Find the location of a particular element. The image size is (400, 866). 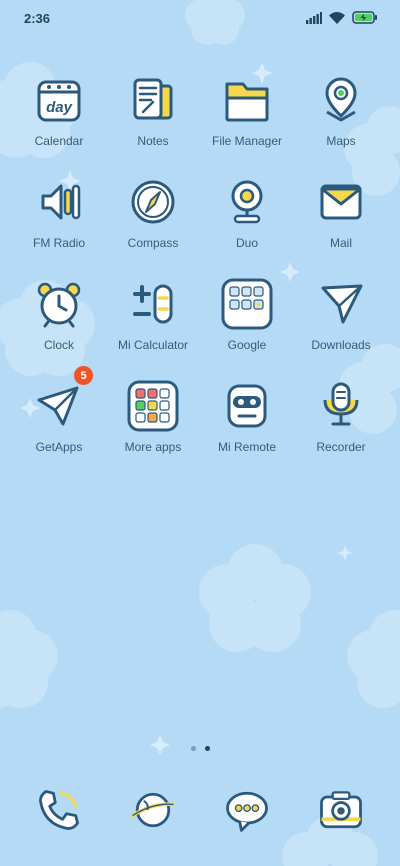

page-dot-active is located at coordinates (207, 748).